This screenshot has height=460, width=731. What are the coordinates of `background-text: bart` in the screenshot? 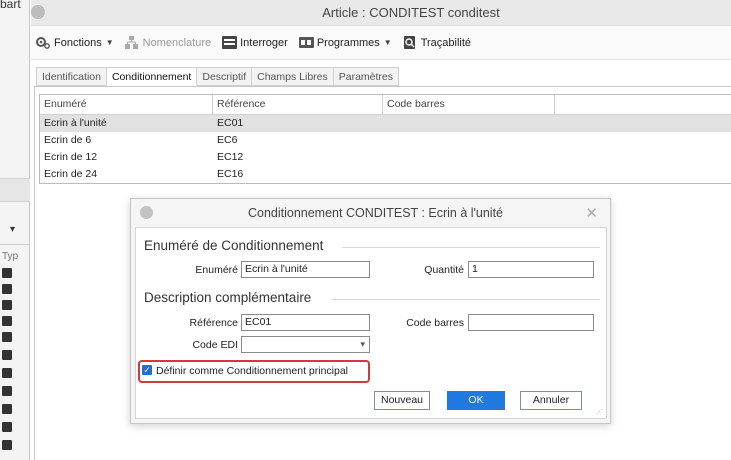 It's located at (10, 5).